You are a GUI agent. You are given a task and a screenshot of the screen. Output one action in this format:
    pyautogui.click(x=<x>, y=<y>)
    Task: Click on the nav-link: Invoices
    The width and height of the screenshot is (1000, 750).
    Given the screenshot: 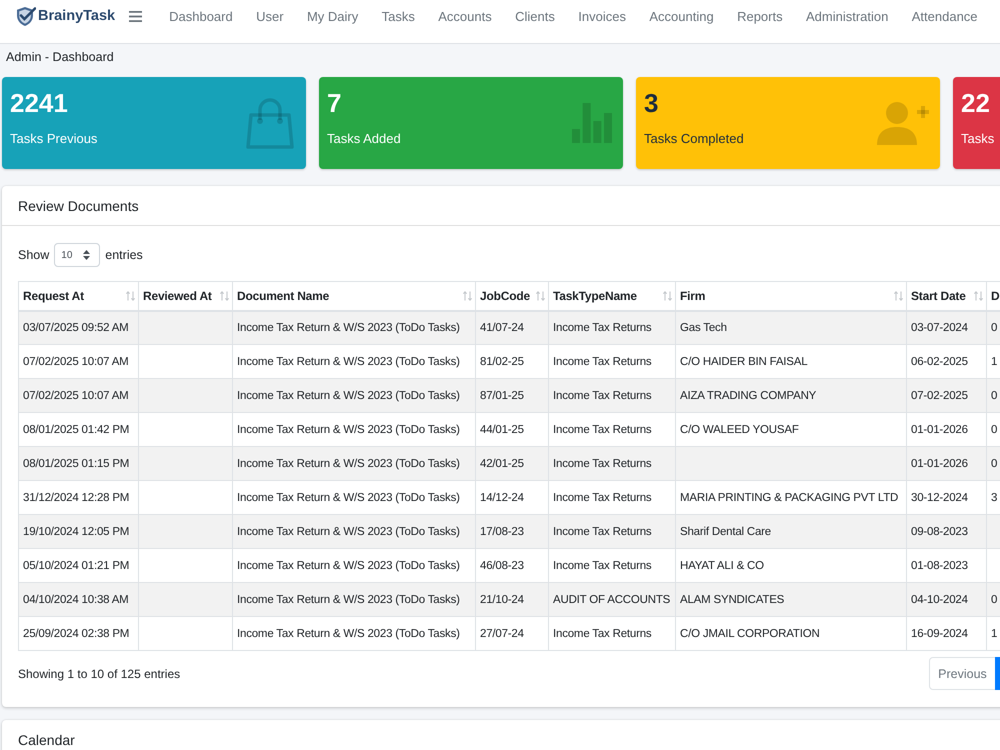 What is the action you would take?
    pyautogui.click(x=602, y=16)
    